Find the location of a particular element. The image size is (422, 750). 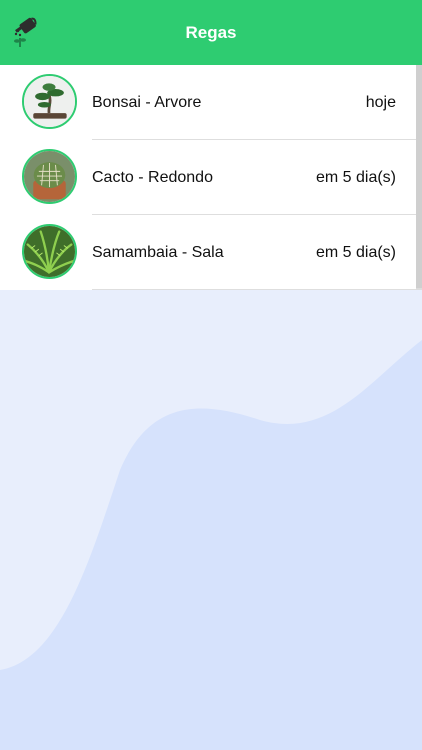

list-item: Cacto - Redondo em 5 dia(s) is located at coordinates (208, 177).